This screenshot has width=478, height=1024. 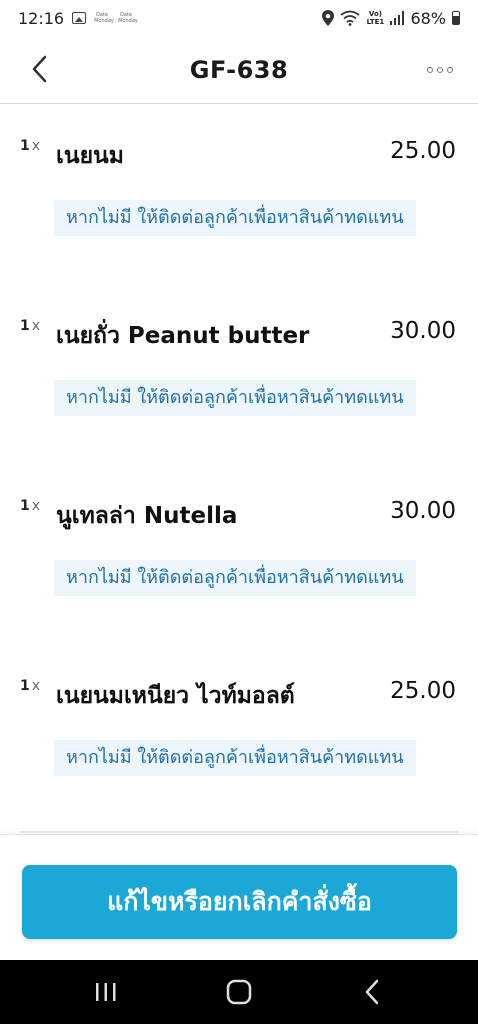 I want to click on footer: แก้ไขหรือยกเลิกคำสั่งซื้อ, so click(x=239, y=897).